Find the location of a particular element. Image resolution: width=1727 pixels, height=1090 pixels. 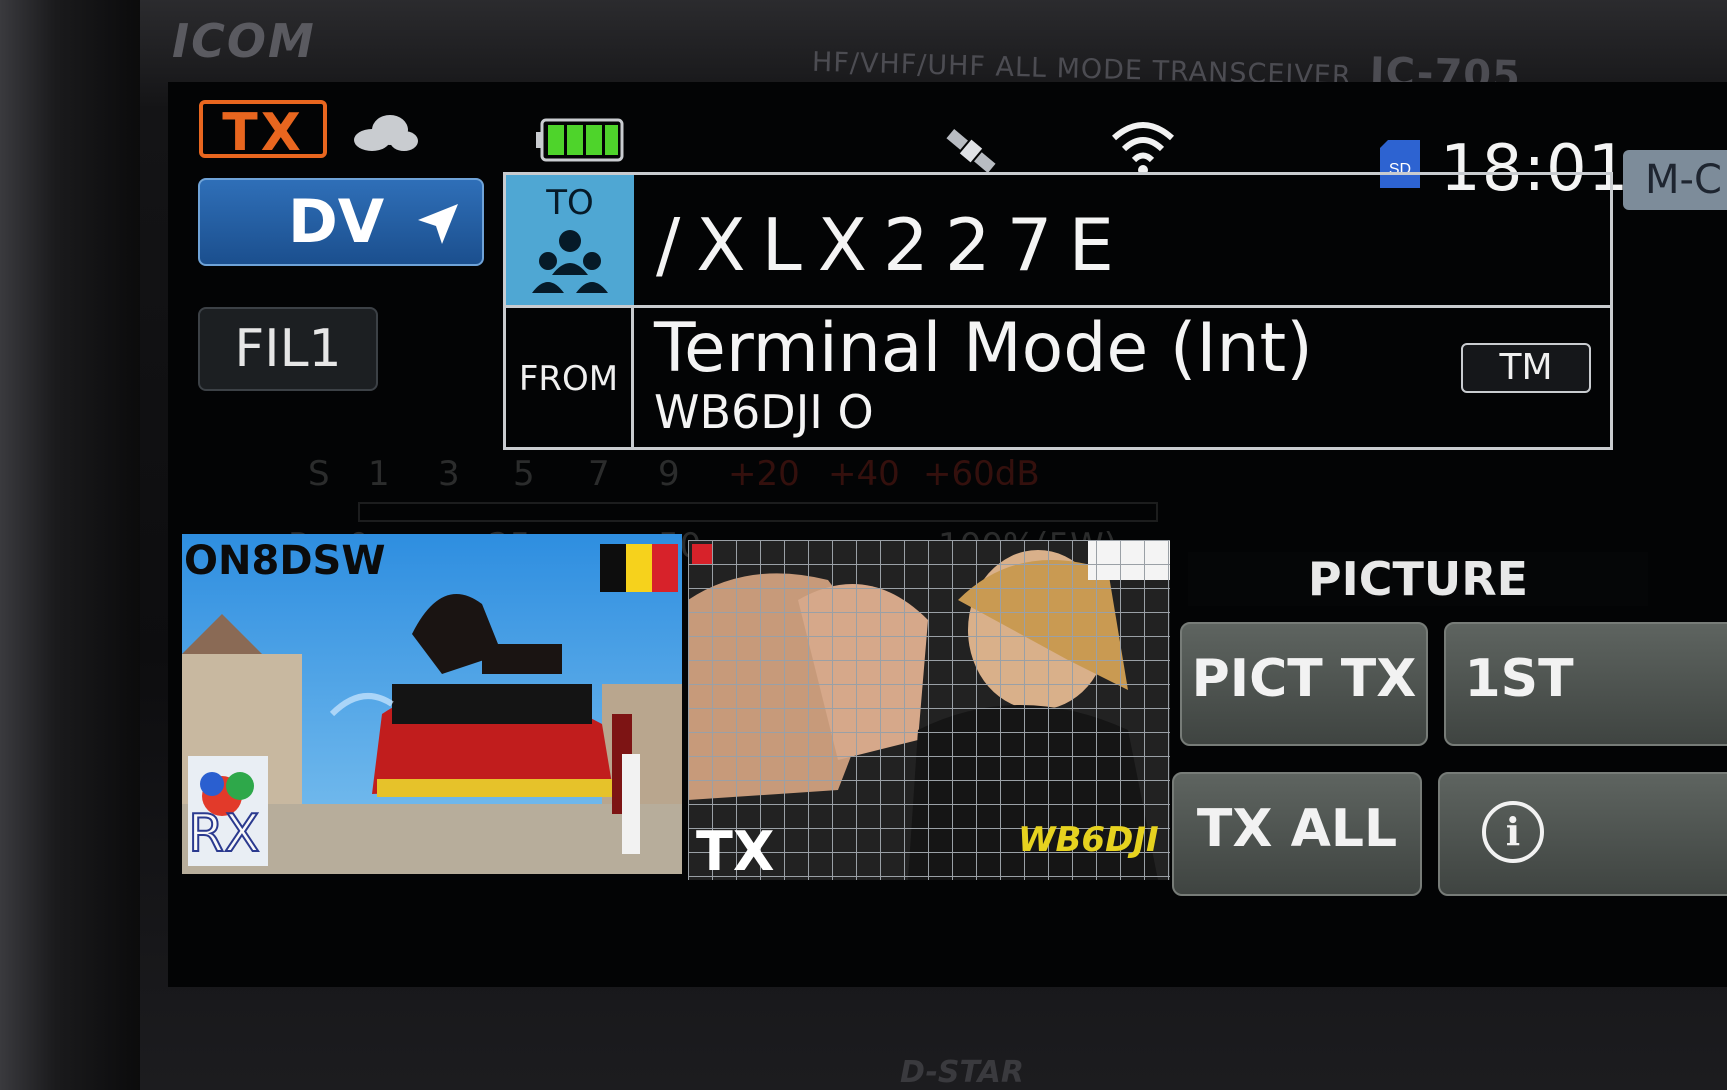

info-icon: i is located at coordinates (1513, 832).